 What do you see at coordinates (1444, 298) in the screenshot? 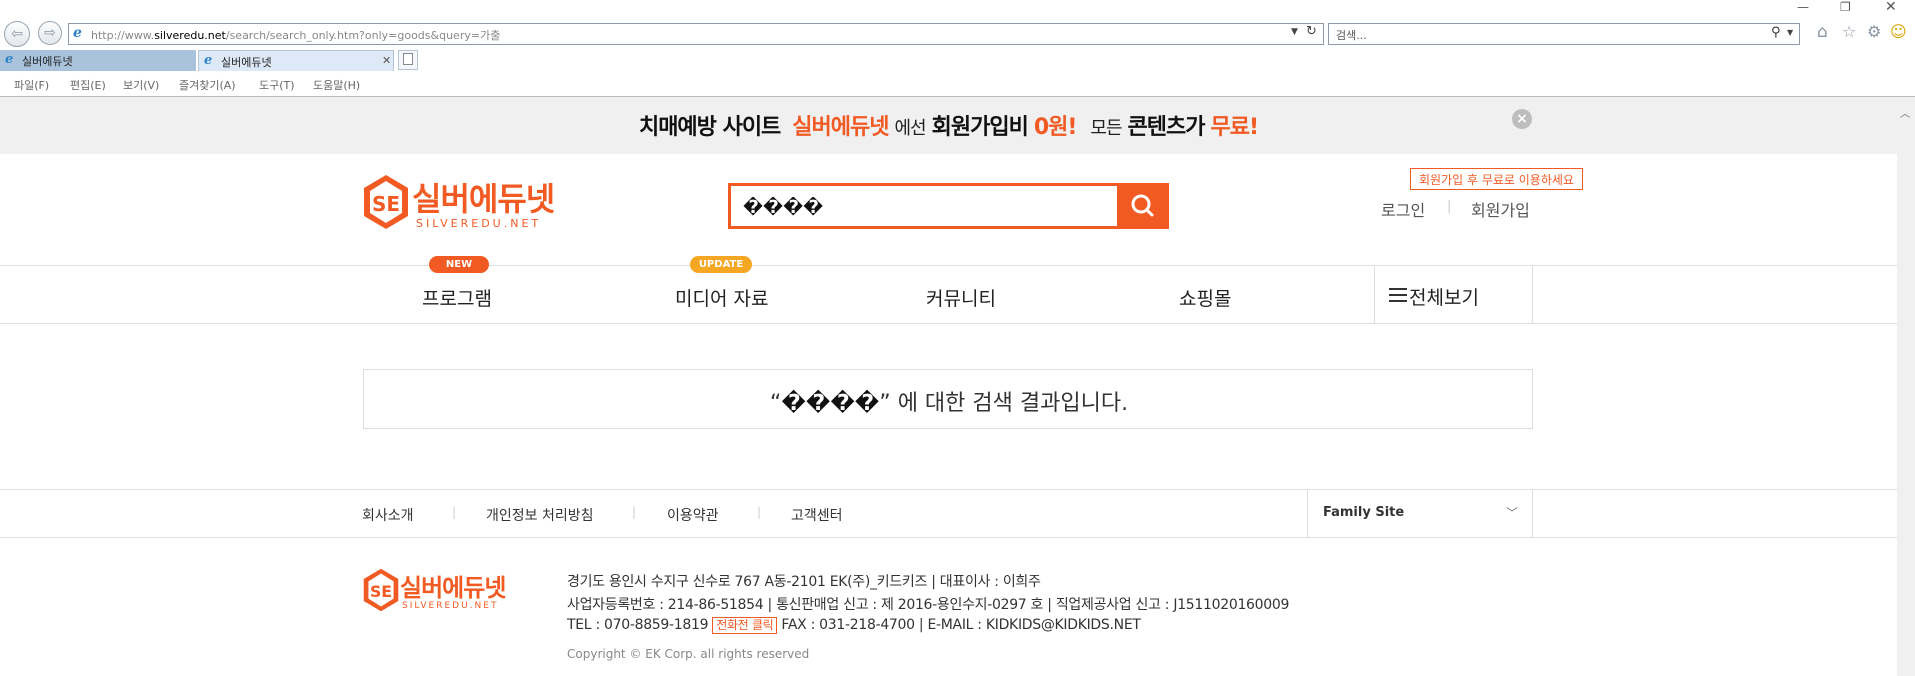
I see `all-view-label: 전체보기` at bounding box center [1444, 298].